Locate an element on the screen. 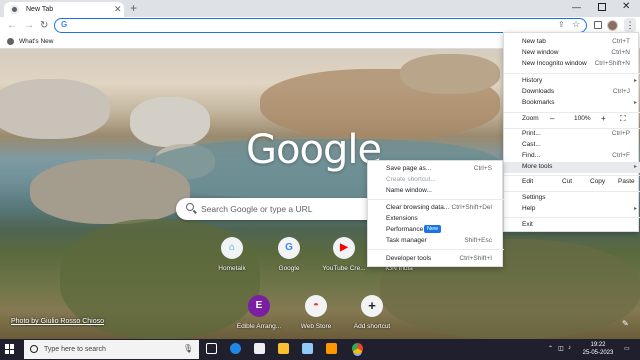  shortcut-google: G Google is located at coordinates (289, 254).